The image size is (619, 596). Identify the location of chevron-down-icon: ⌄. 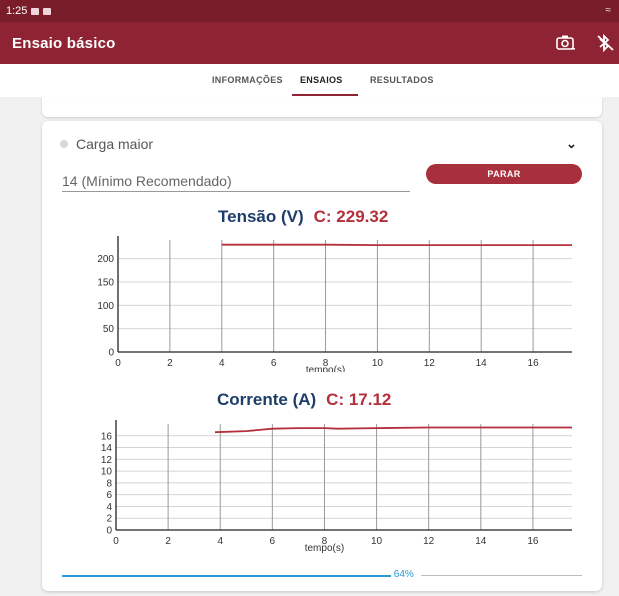
(571, 144).